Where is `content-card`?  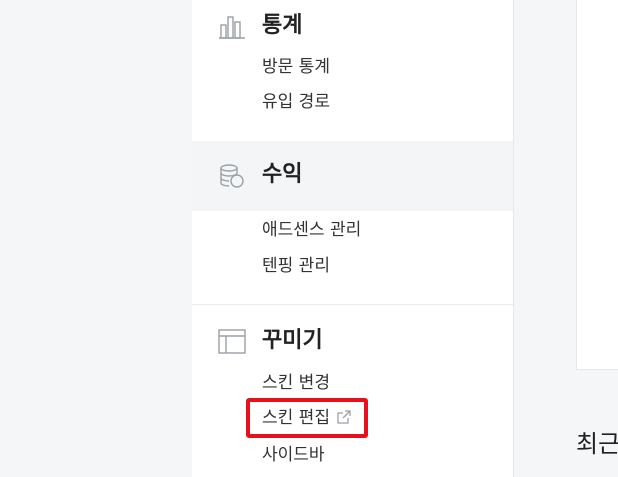
content-card is located at coordinates (597, 185).